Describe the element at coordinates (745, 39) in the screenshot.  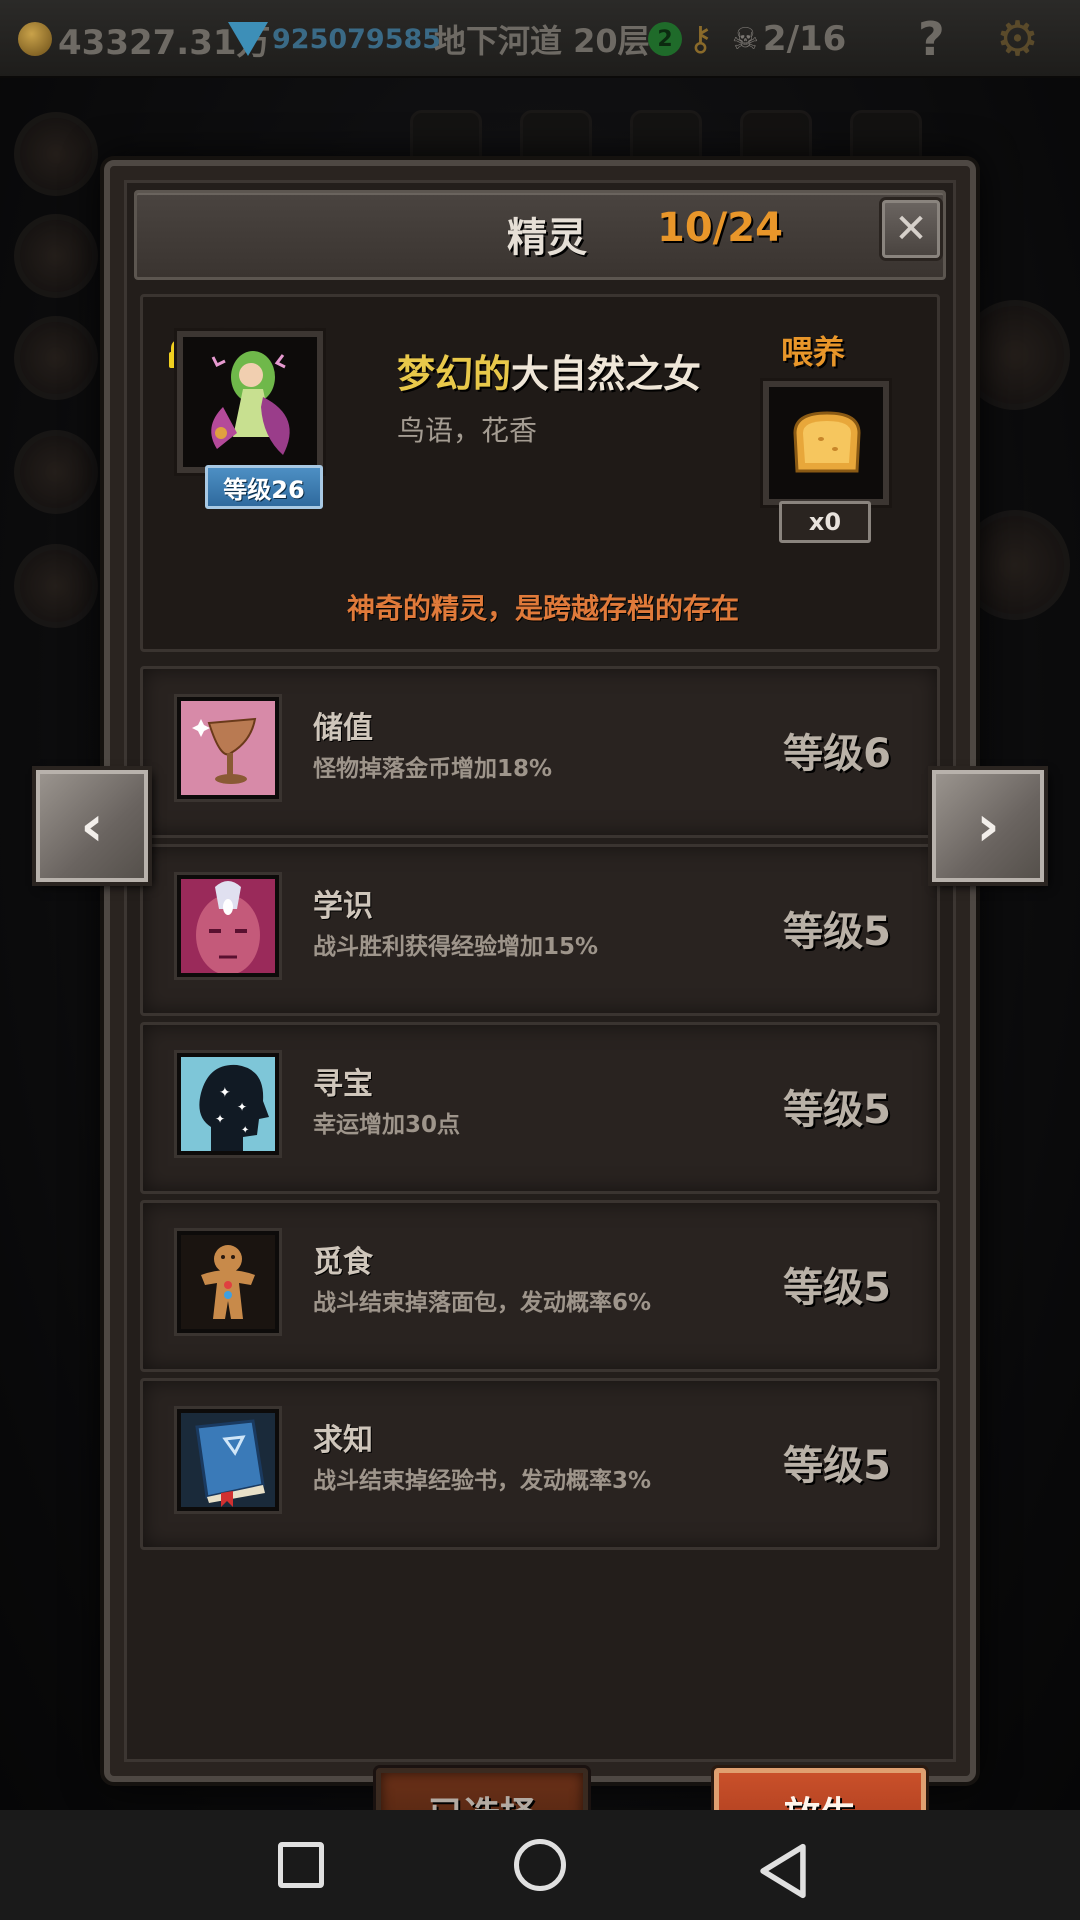
I see `skull-icon: ☠` at that location.